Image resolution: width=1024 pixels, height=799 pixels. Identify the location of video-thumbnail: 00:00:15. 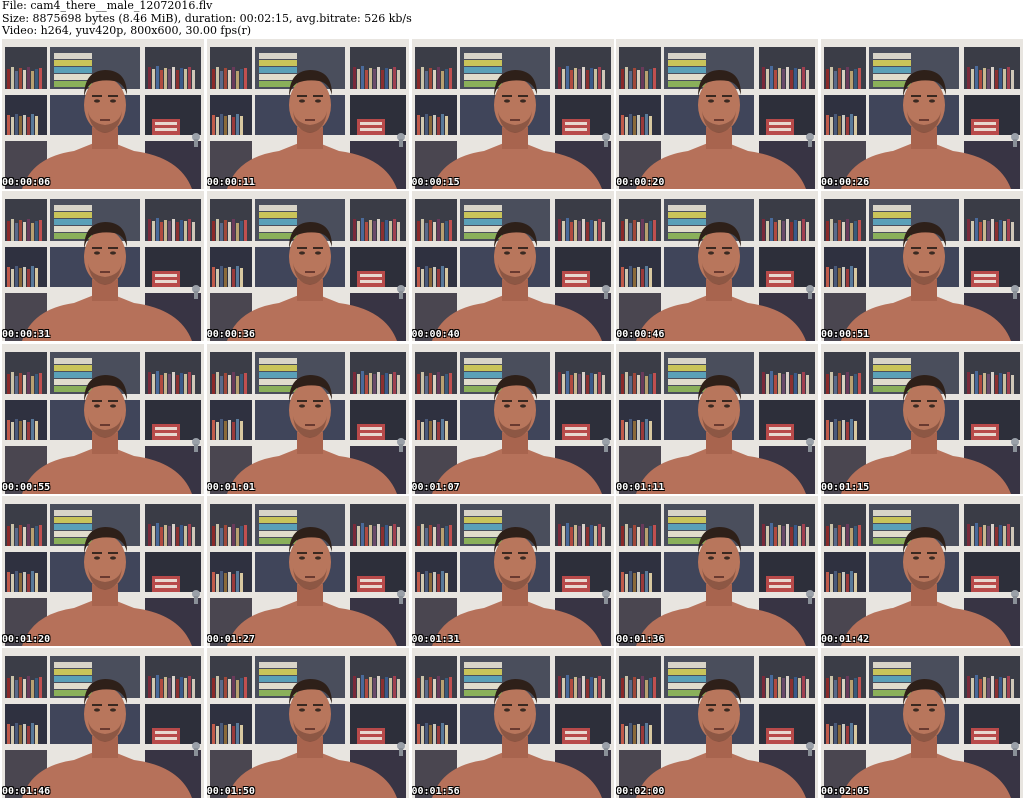
(512, 114).